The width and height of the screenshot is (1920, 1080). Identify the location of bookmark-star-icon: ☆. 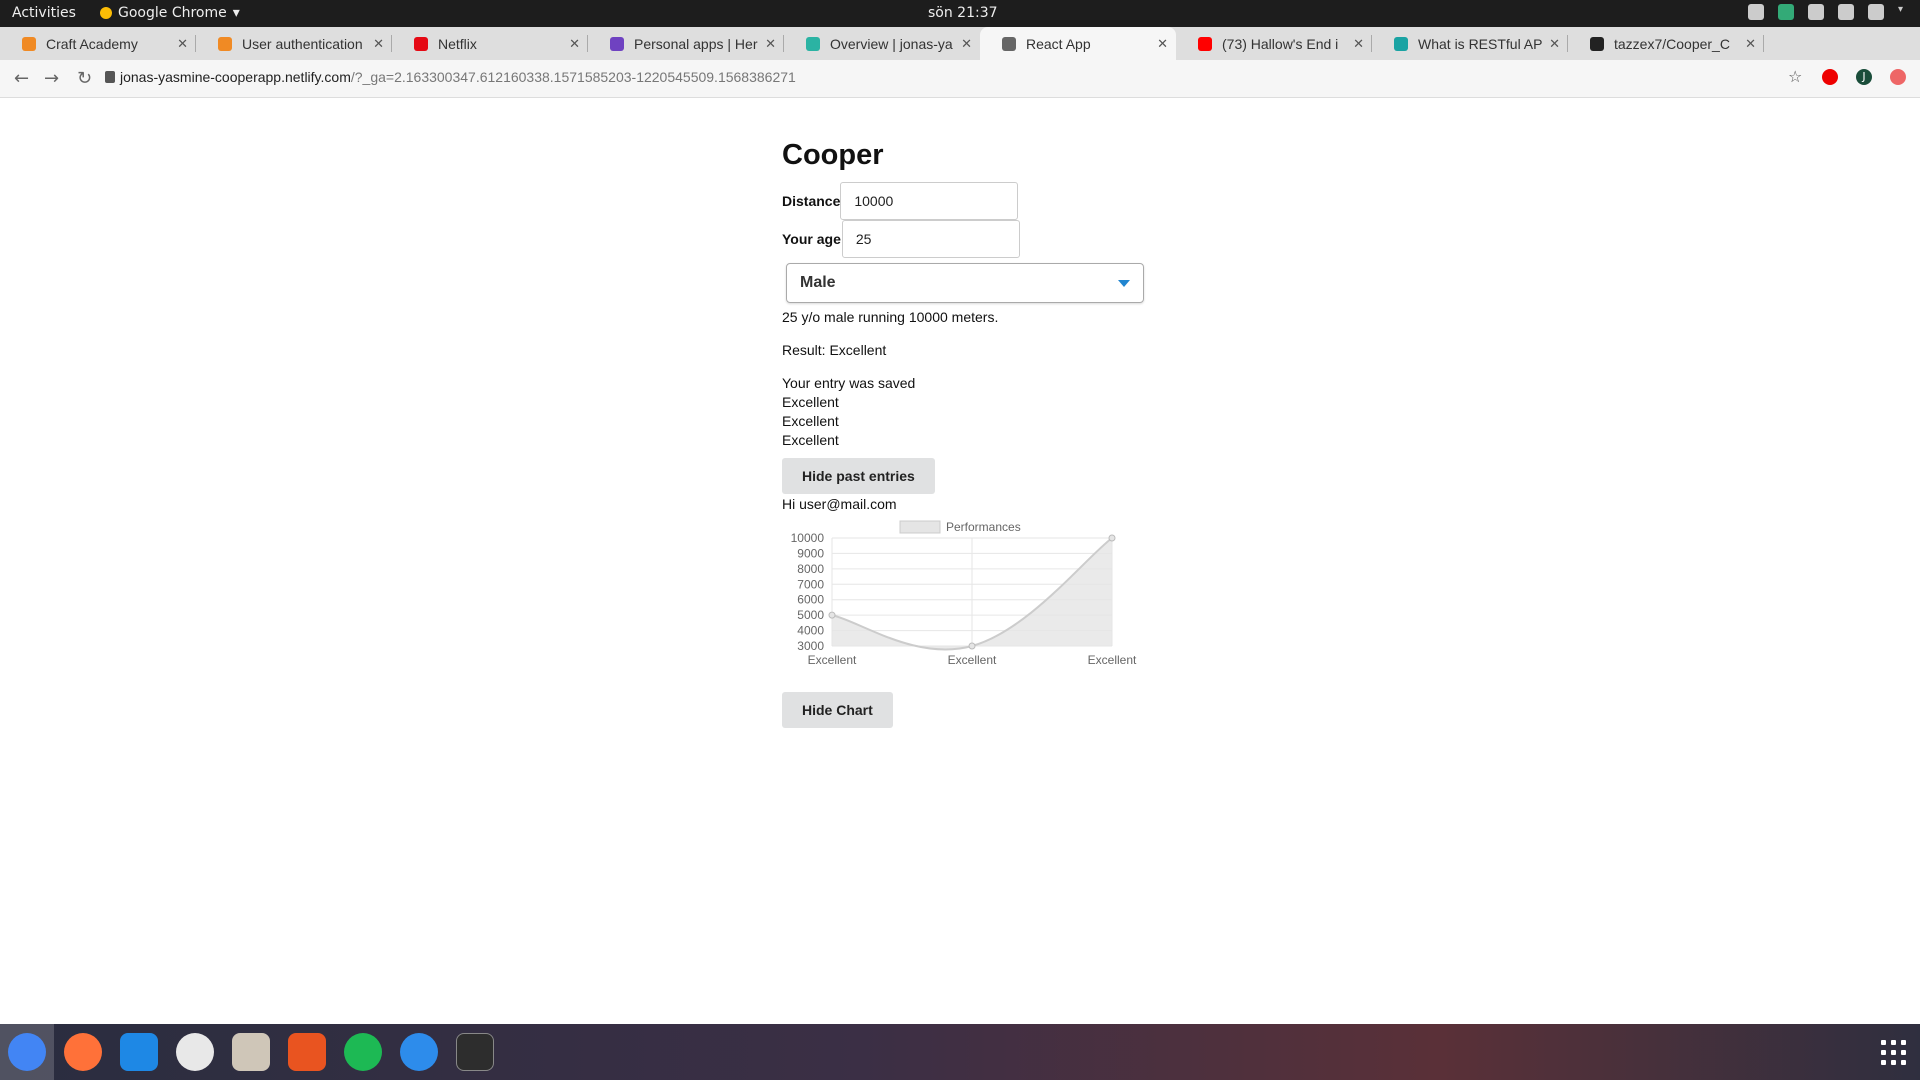
(1796, 77).